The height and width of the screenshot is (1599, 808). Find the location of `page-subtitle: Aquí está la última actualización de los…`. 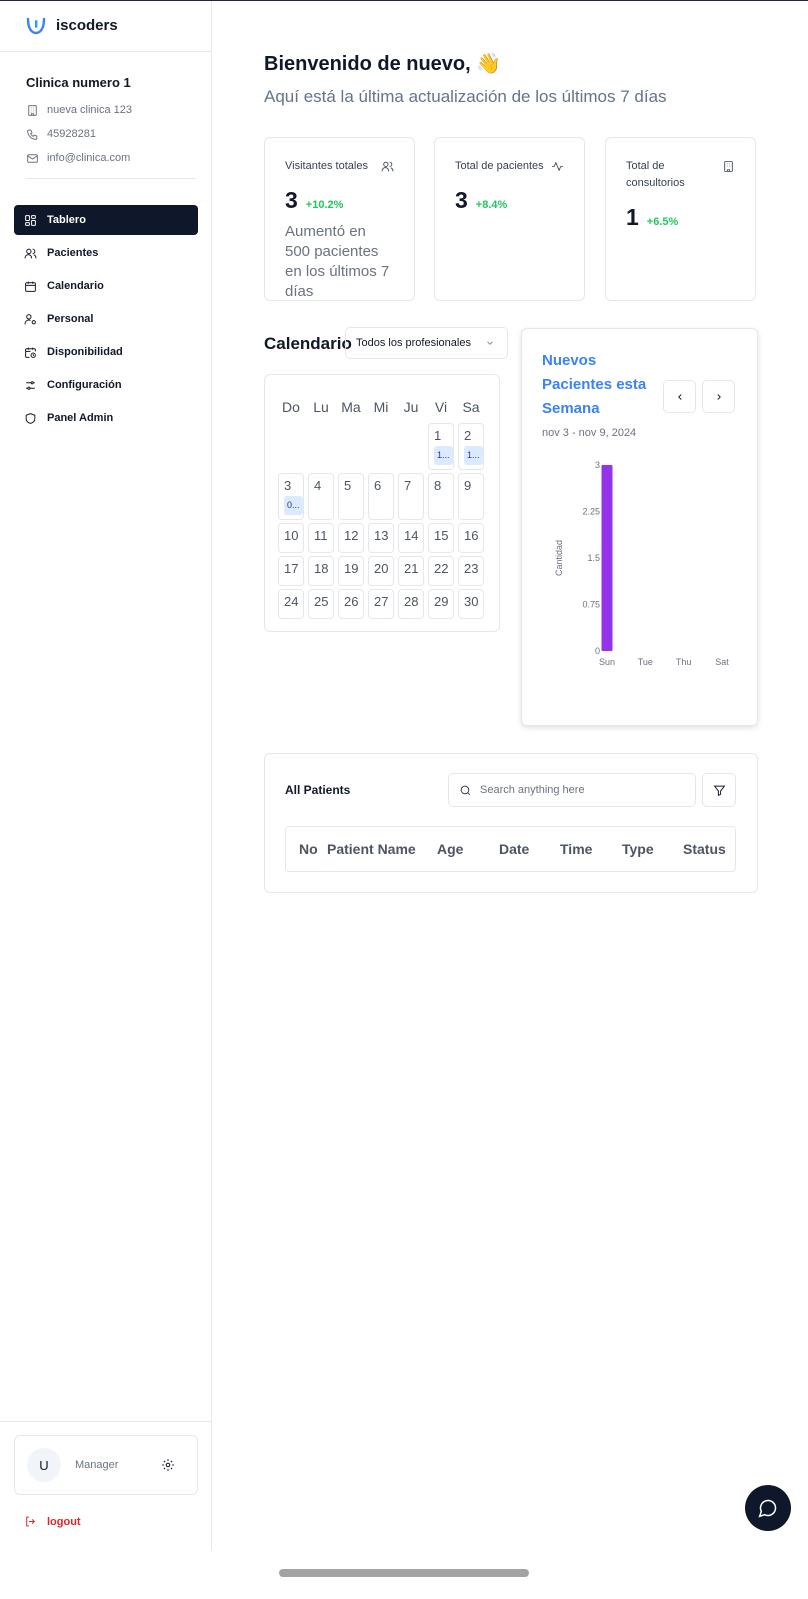

page-subtitle: Aquí está la última actualización de los… is located at coordinates (465, 96).